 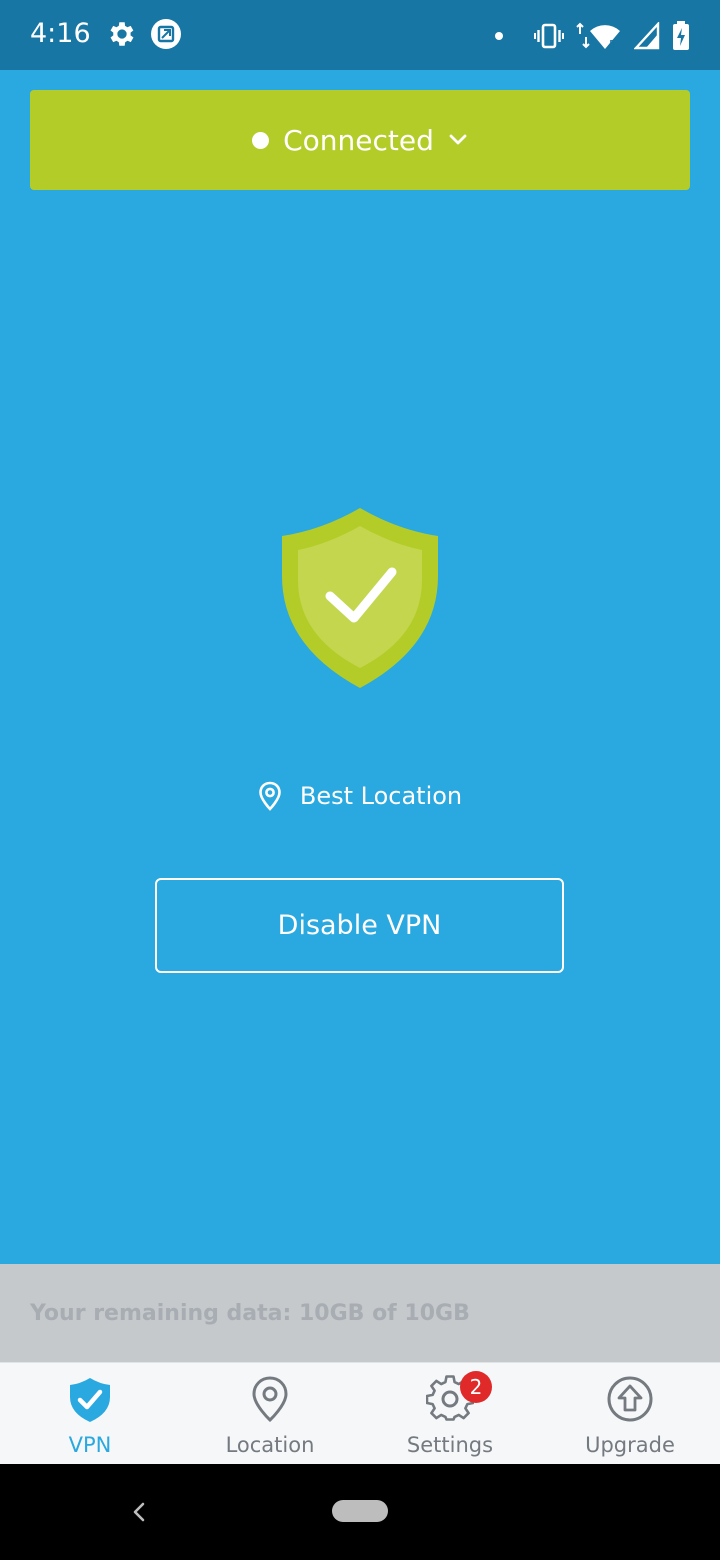 What do you see at coordinates (261, 140) in the screenshot?
I see `connected-dot-icon` at bounding box center [261, 140].